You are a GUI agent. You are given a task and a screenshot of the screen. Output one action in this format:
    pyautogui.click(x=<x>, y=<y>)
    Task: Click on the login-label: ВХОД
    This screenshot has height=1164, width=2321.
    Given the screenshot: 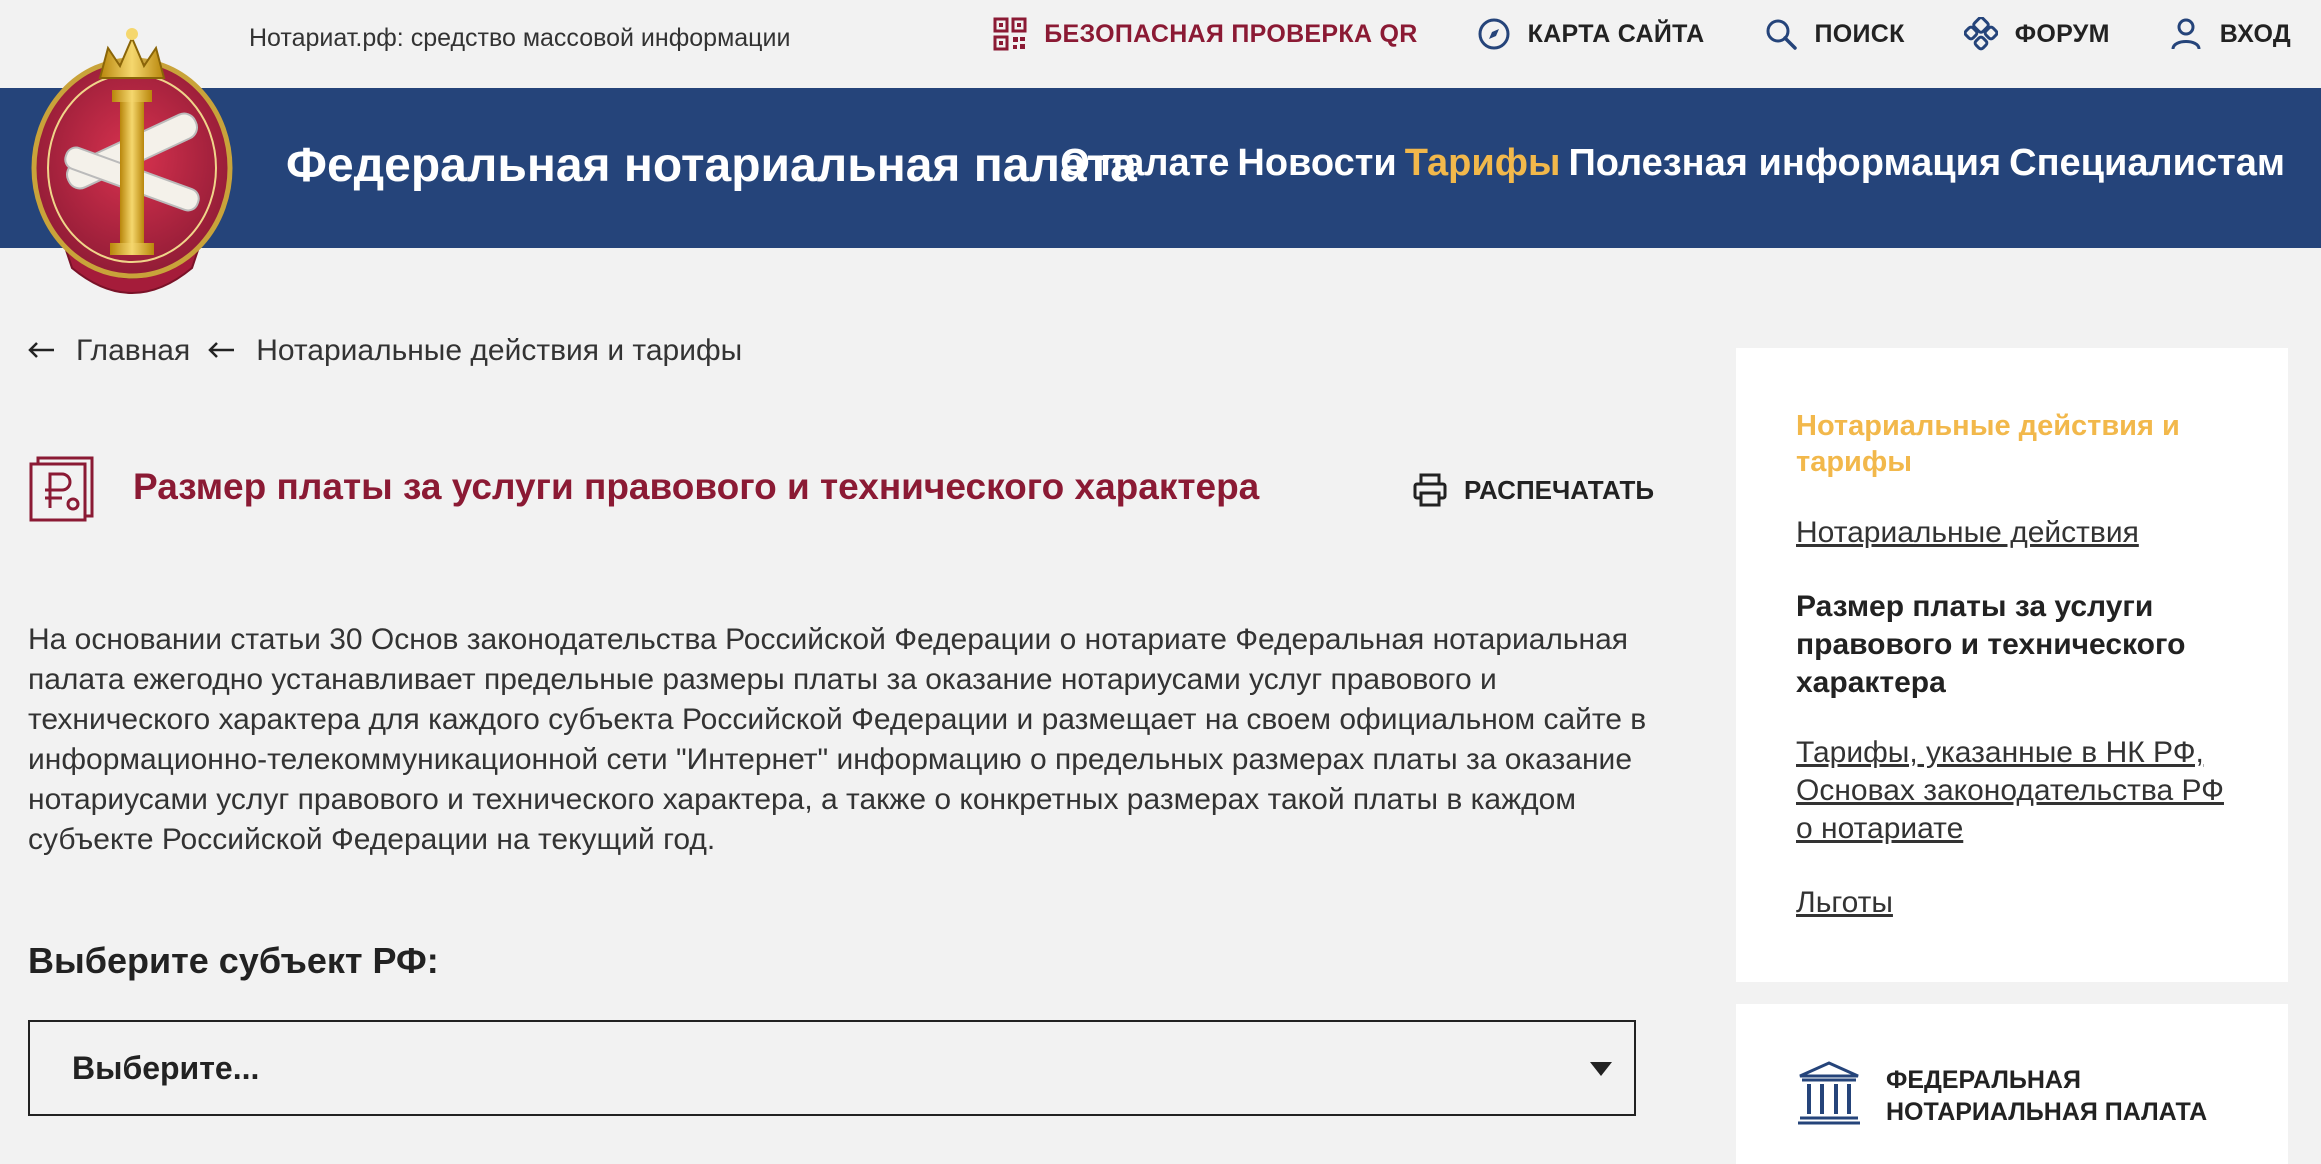 What is the action you would take?
    pyautogui.click(x=2255, y=33)
    